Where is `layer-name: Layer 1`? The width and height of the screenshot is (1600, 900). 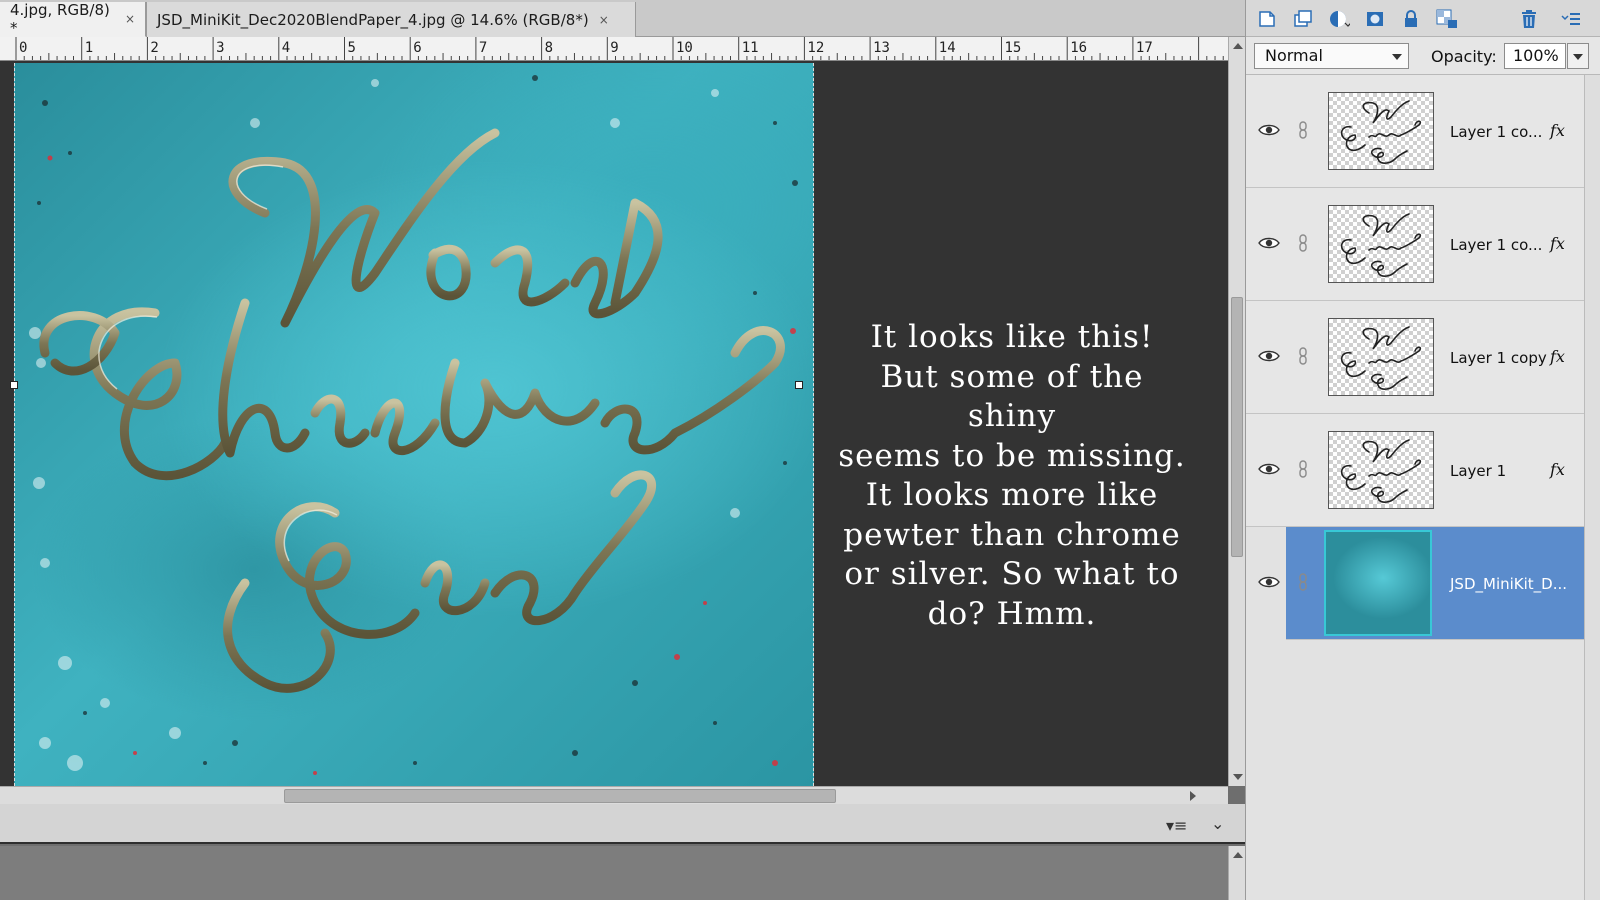
layer-name: Layer 1 is located at coordinates (1478, 471).